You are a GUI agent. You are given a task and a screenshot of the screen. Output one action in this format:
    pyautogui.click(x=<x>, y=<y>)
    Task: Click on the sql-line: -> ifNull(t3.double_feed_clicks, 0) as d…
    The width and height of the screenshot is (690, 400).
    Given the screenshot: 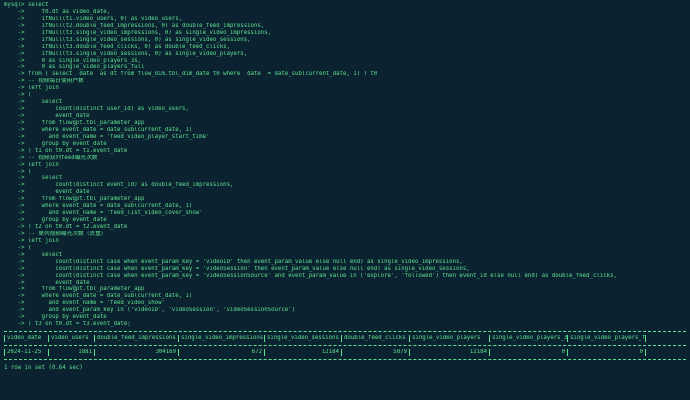 What is the action you would take?
    pyautogui.click(x=117, y=46)
    